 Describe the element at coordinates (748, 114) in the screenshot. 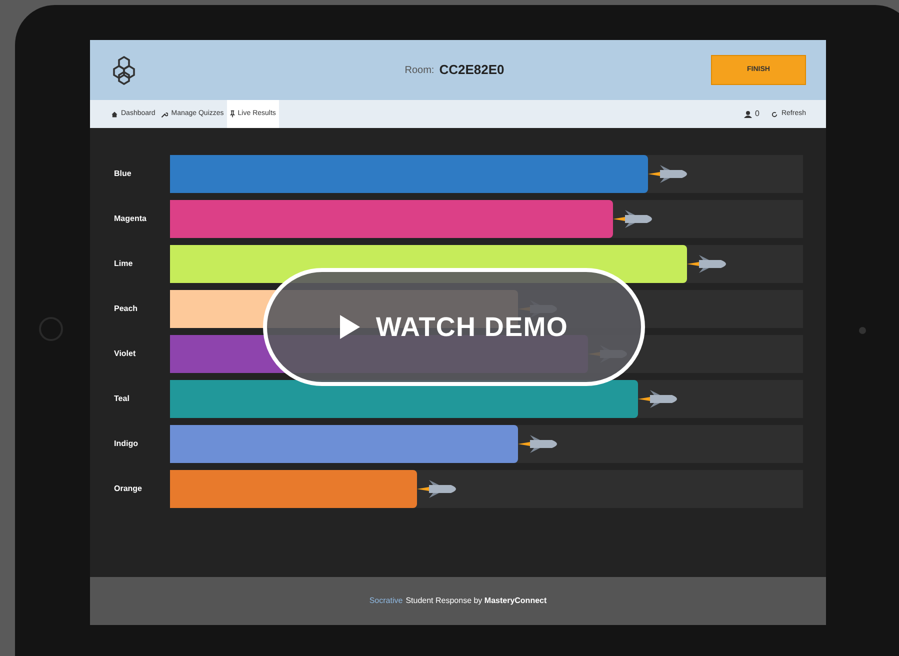

I see `person-icon` at that location.